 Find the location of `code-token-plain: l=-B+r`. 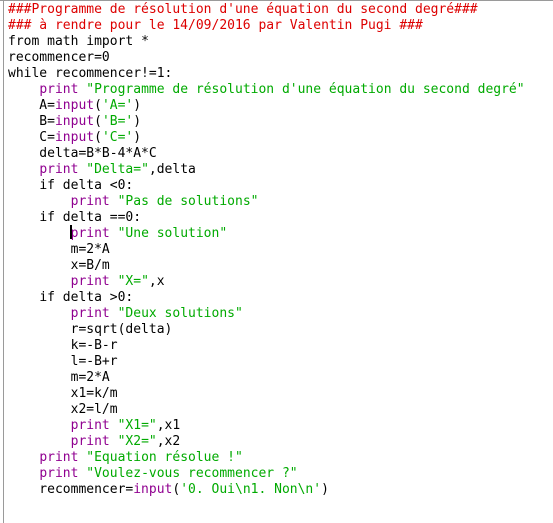

code-token-plain: l=-B+r is located at coordinates (63, 361).